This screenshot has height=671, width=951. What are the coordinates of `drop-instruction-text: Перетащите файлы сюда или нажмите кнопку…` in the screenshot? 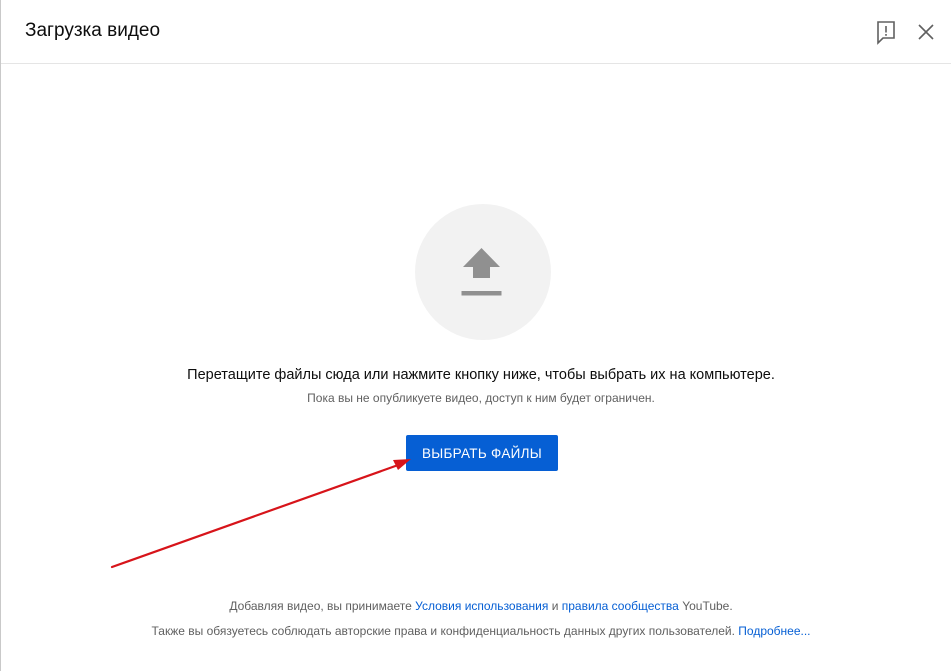 It's located at (481, 375).